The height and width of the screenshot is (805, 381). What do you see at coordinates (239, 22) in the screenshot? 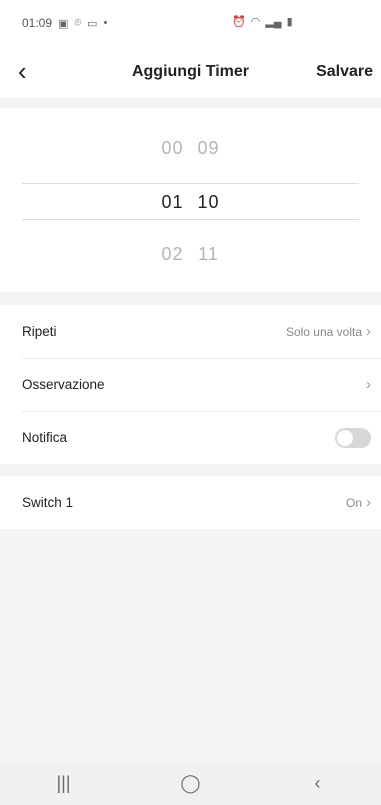
I see `alarm-icon: ⏰` at bounding box center [239, 22].